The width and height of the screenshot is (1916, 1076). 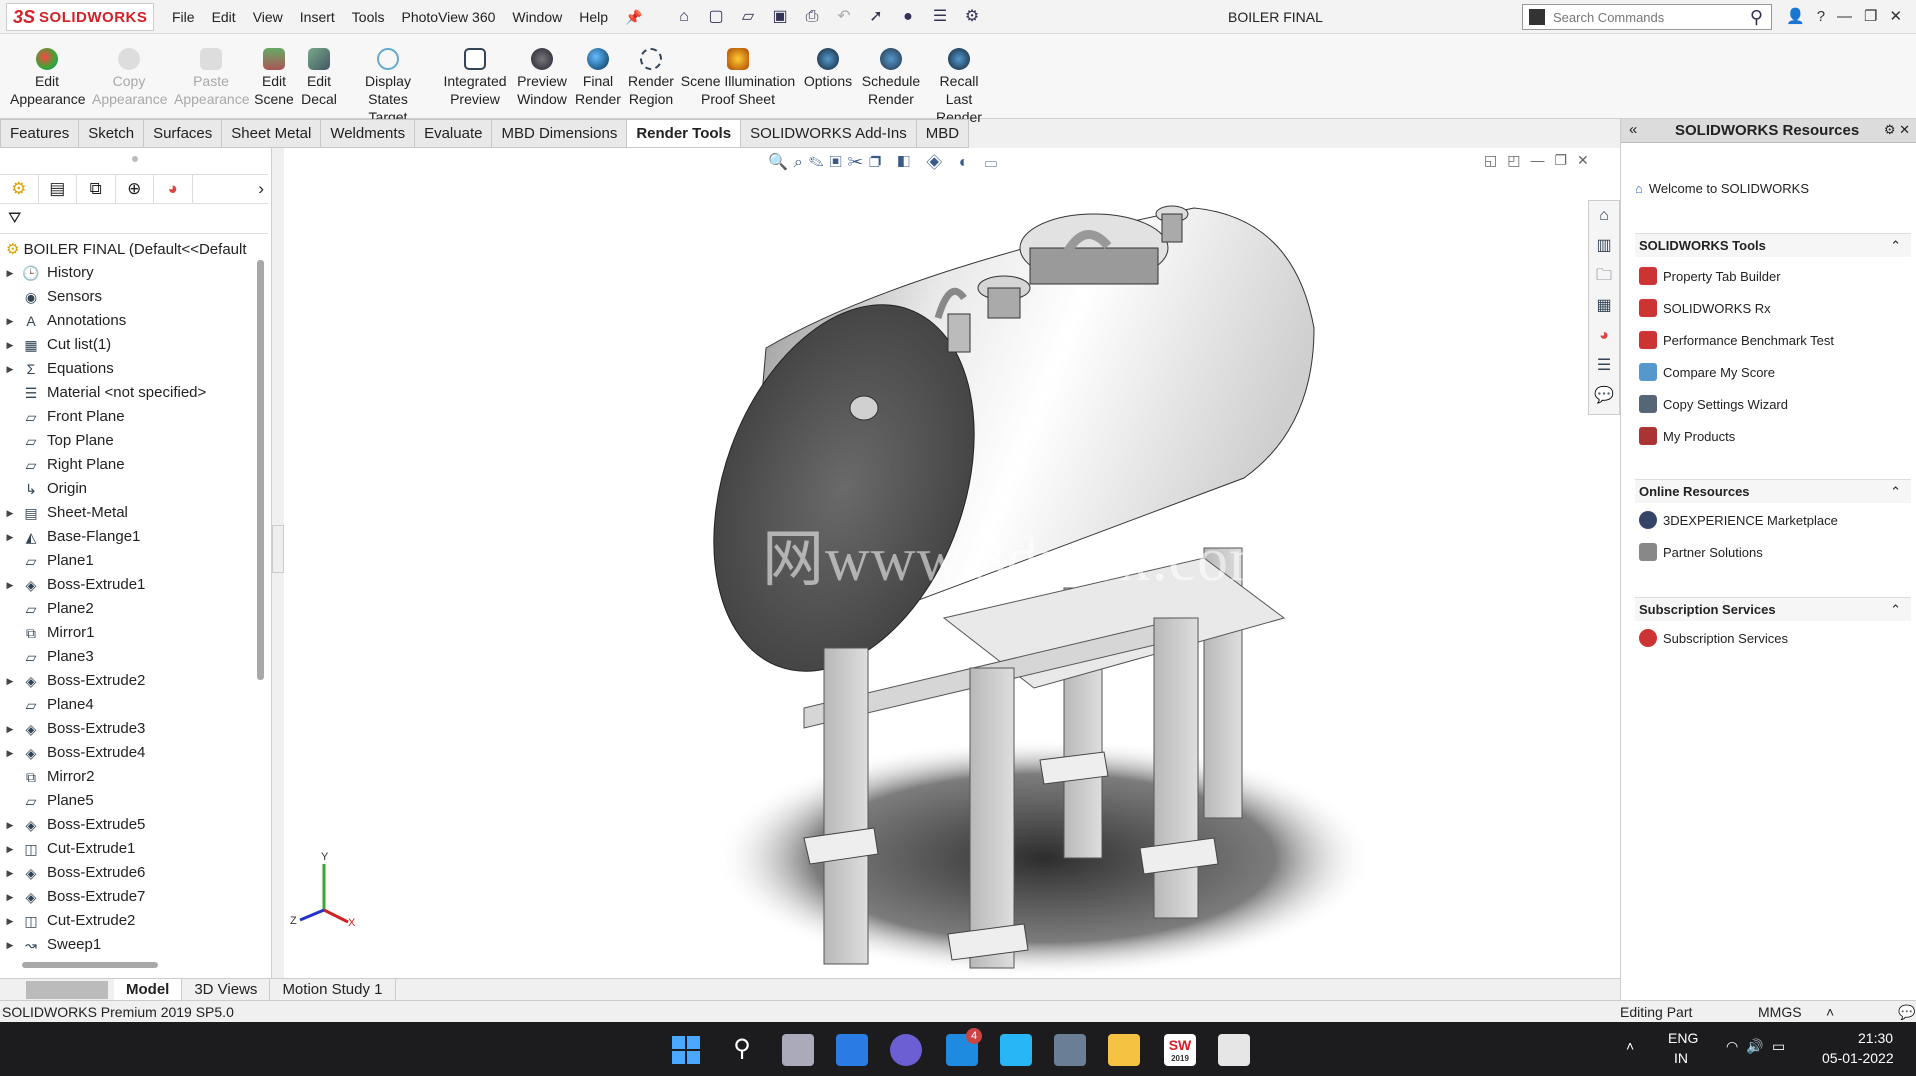 What do you see at coordinates (129, 609) in the screenshot?
I see `tree-item: ▱ Plane2` at bounding box center [129, 609].